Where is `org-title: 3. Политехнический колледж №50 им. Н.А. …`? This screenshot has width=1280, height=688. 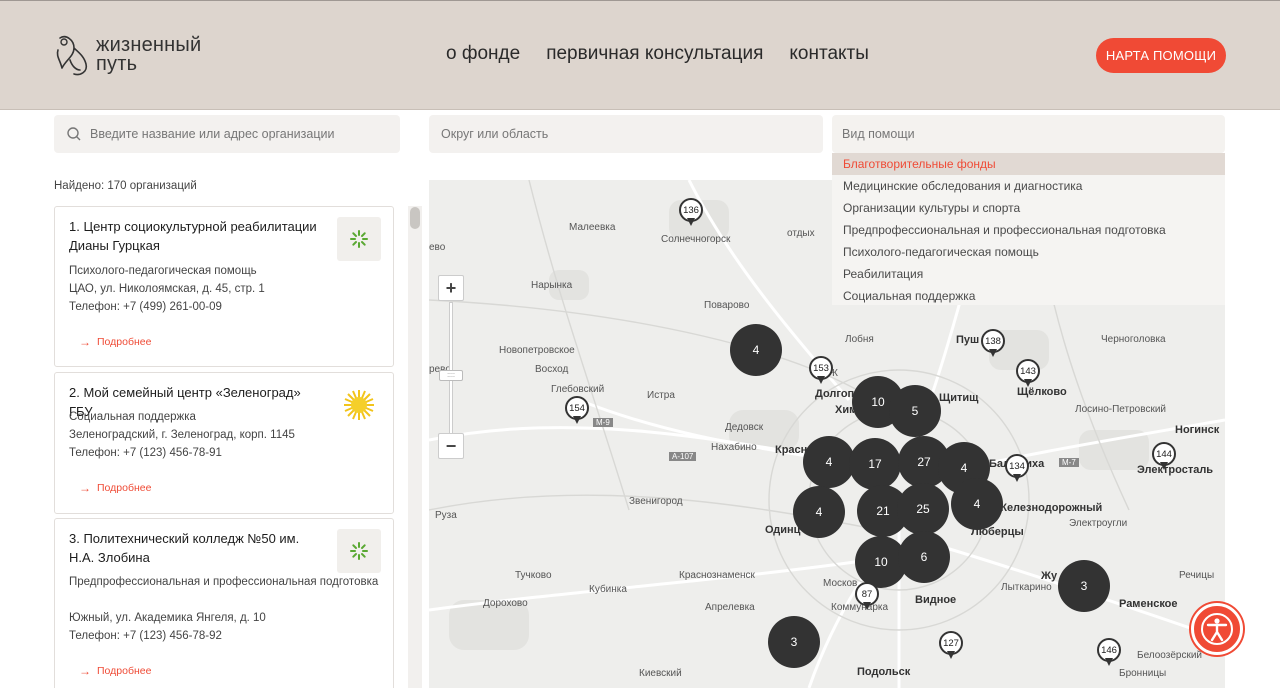
org-title: 3. Политехнический колледж №50 им. Н.А. … is located at coordinates (184, 548).